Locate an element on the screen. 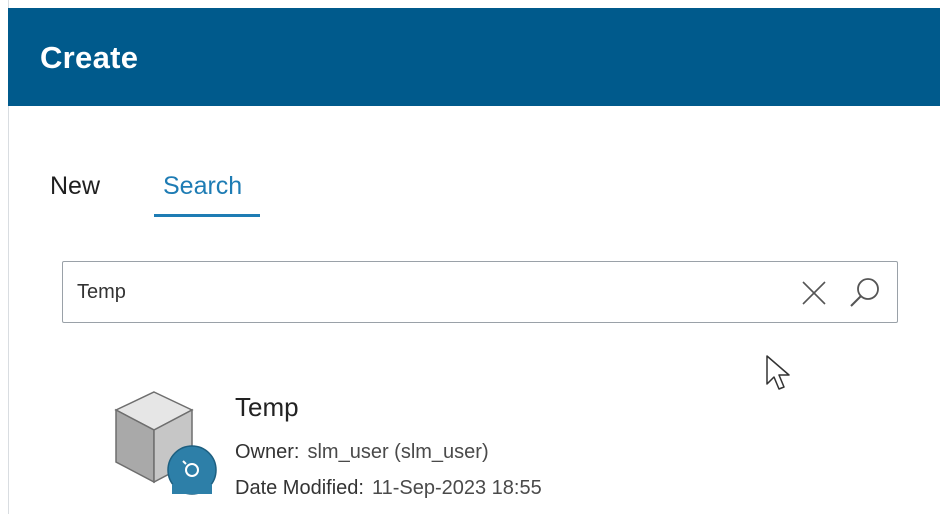 Image resolution: width=940 pixels, height=514 pixels. tab-new: New is located at coordinates (75, 186).